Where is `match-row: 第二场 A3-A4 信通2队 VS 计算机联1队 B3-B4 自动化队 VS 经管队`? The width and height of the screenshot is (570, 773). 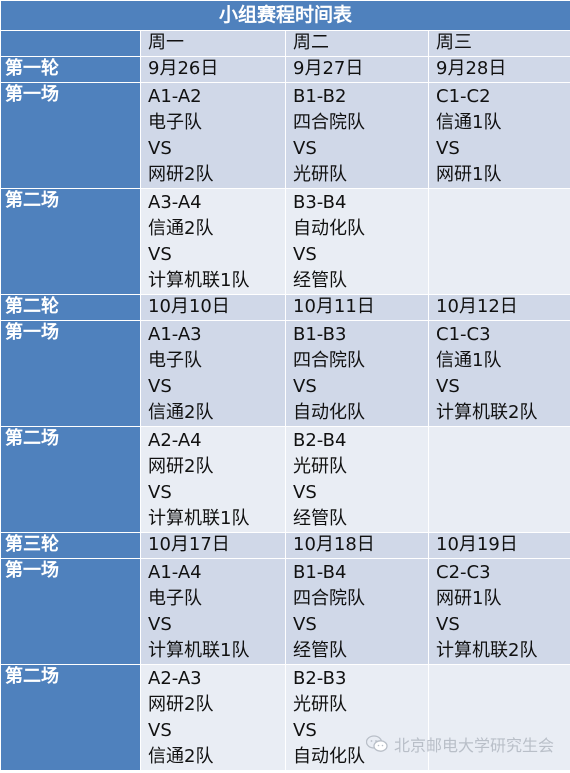
match-row: 第二场 A3-A4 信通2队 VS 计算机联1队 B3-B4 自动化队 VS 经管队 is located at coordinates (285, 241).